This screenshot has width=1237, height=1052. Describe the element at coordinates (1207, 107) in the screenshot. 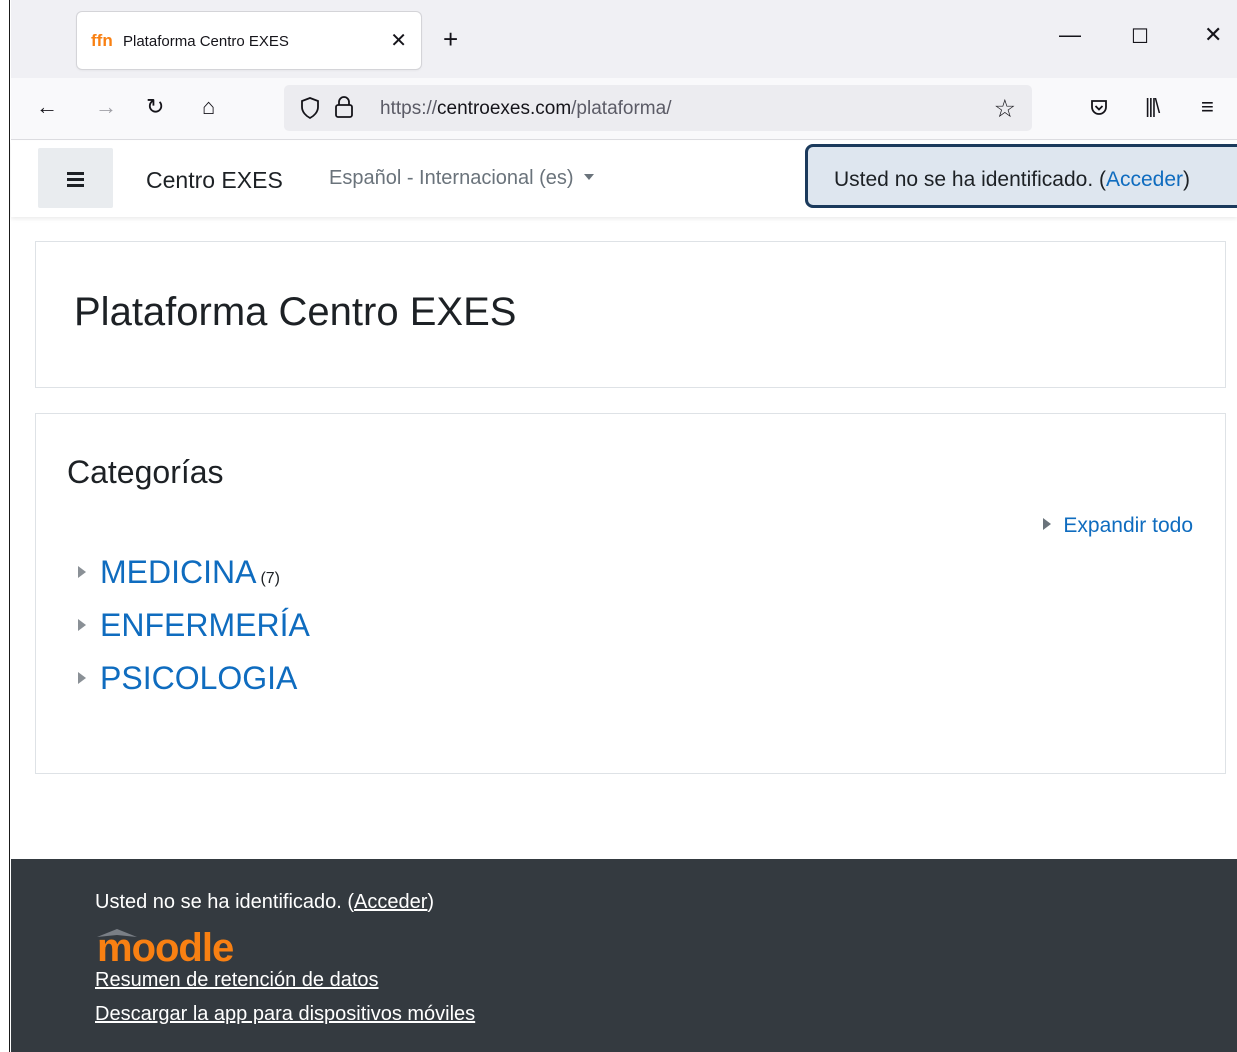

I see `menu-icon: ≡` at that location.